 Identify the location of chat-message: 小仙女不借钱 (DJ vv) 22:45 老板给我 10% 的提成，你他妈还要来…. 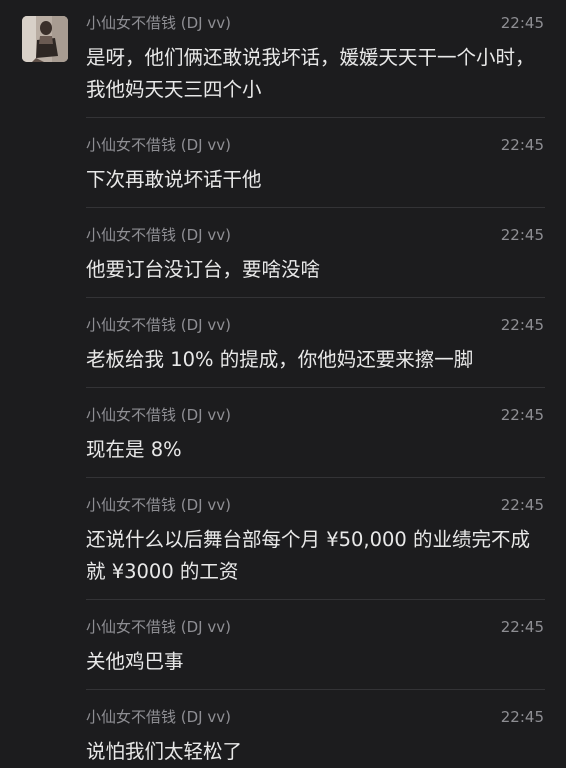
(315, 350).